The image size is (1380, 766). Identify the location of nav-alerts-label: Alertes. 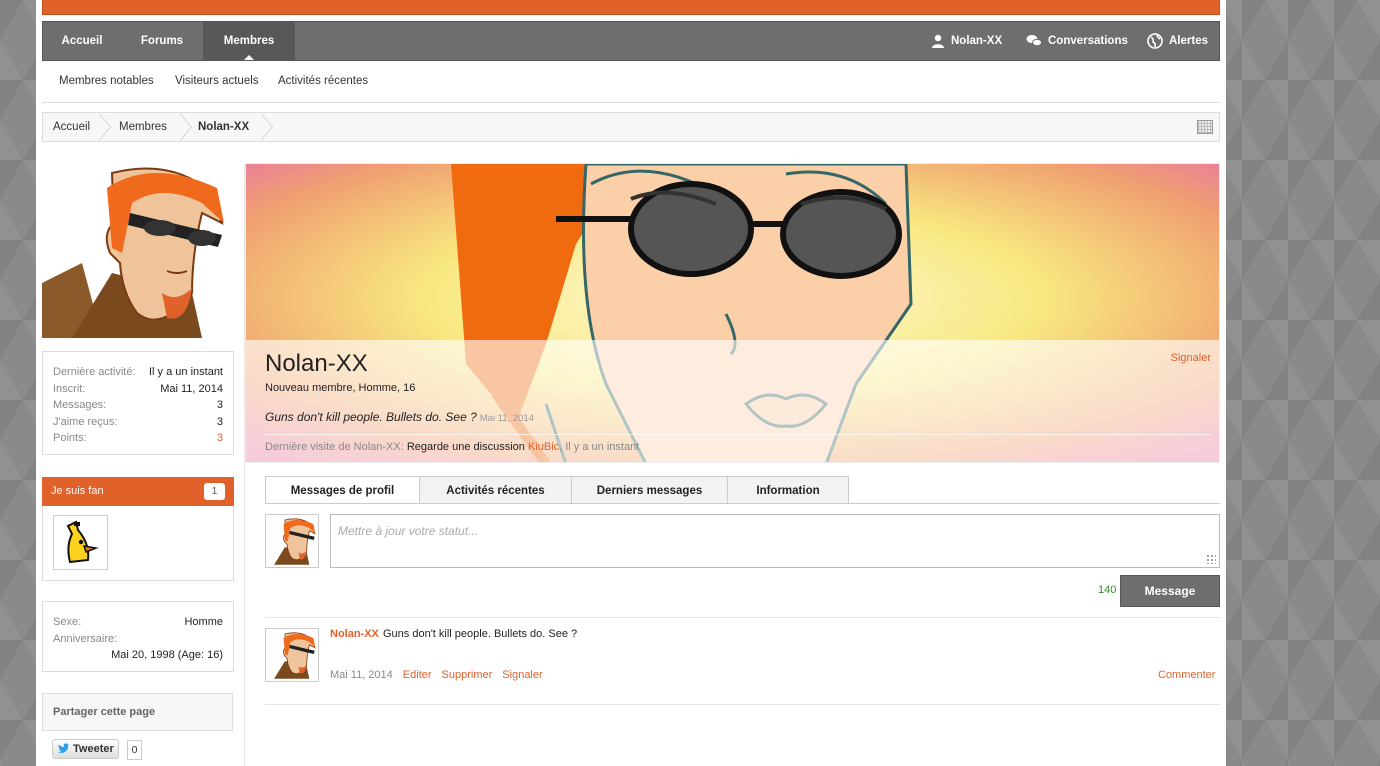
(1188, 41).